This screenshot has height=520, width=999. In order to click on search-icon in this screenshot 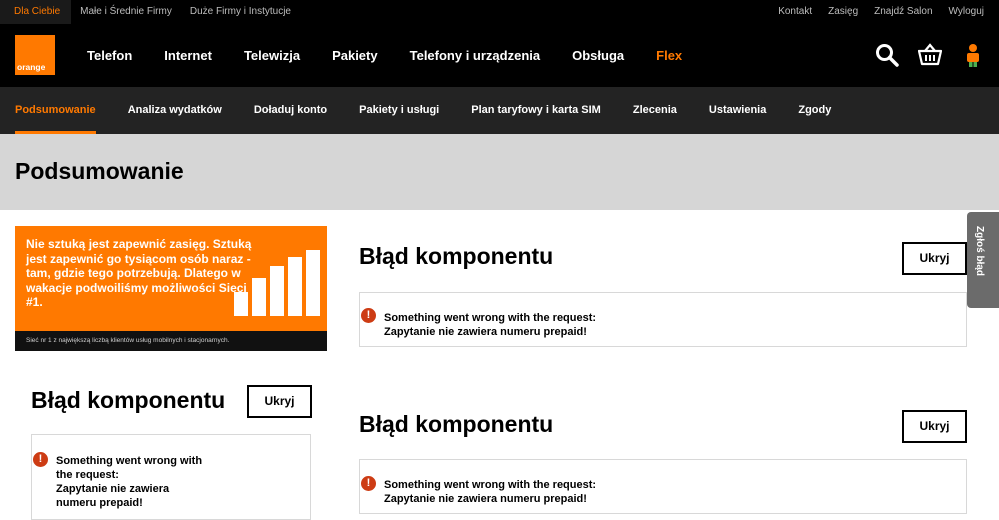, I will do `click(887, 55)`.